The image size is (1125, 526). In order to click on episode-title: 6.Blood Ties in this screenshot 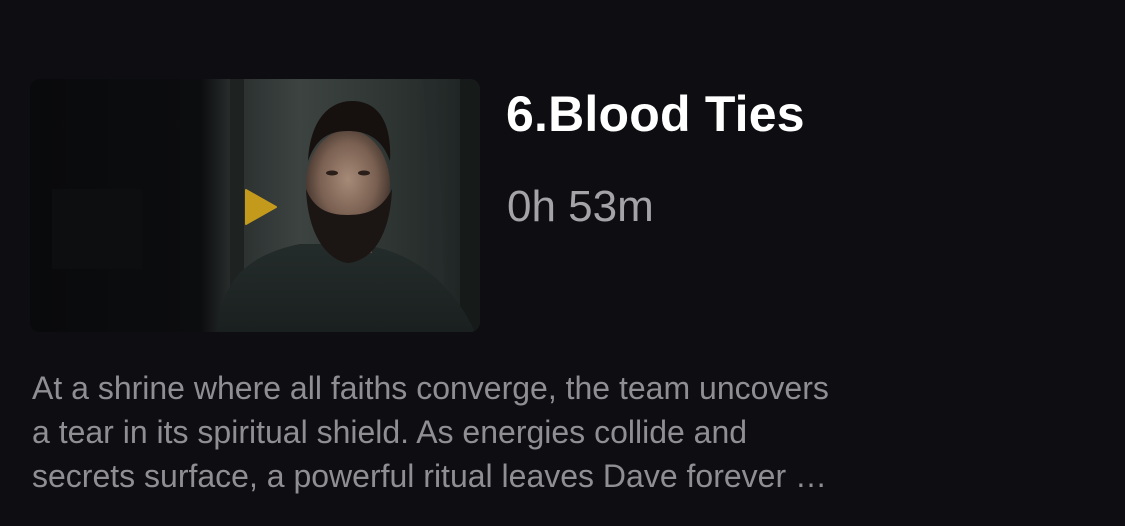, I will do `click(655, 114)`.